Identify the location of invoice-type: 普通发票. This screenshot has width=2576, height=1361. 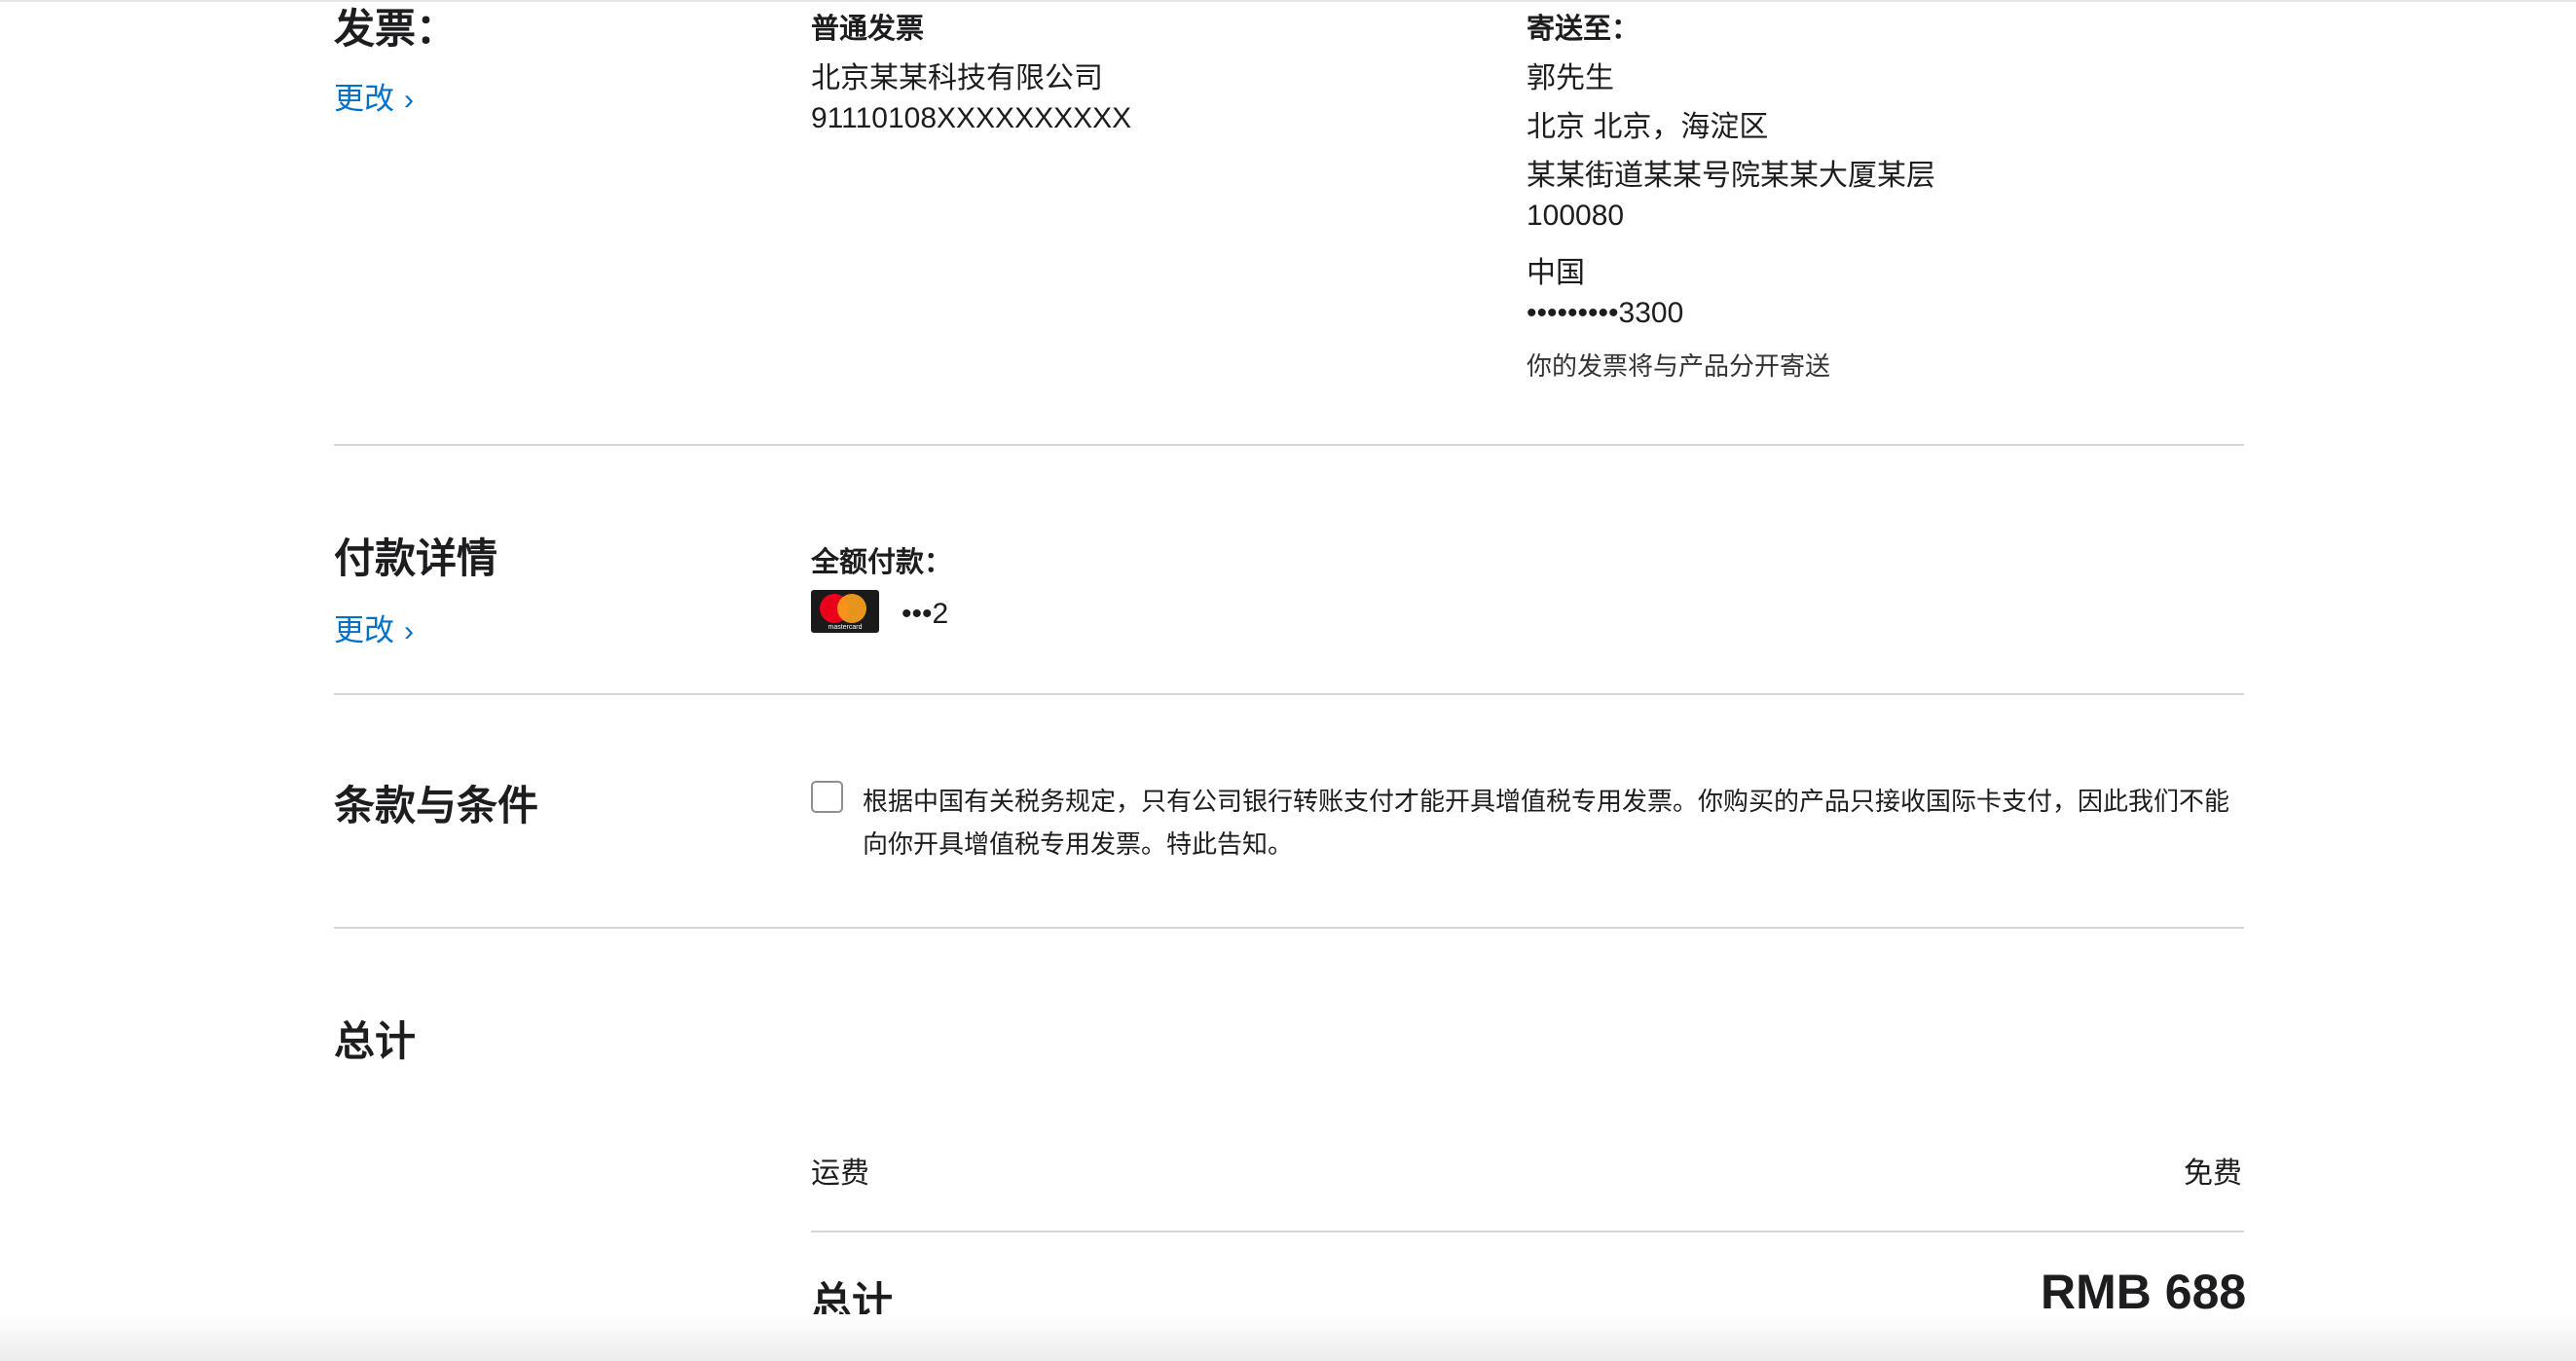
(868, 29).